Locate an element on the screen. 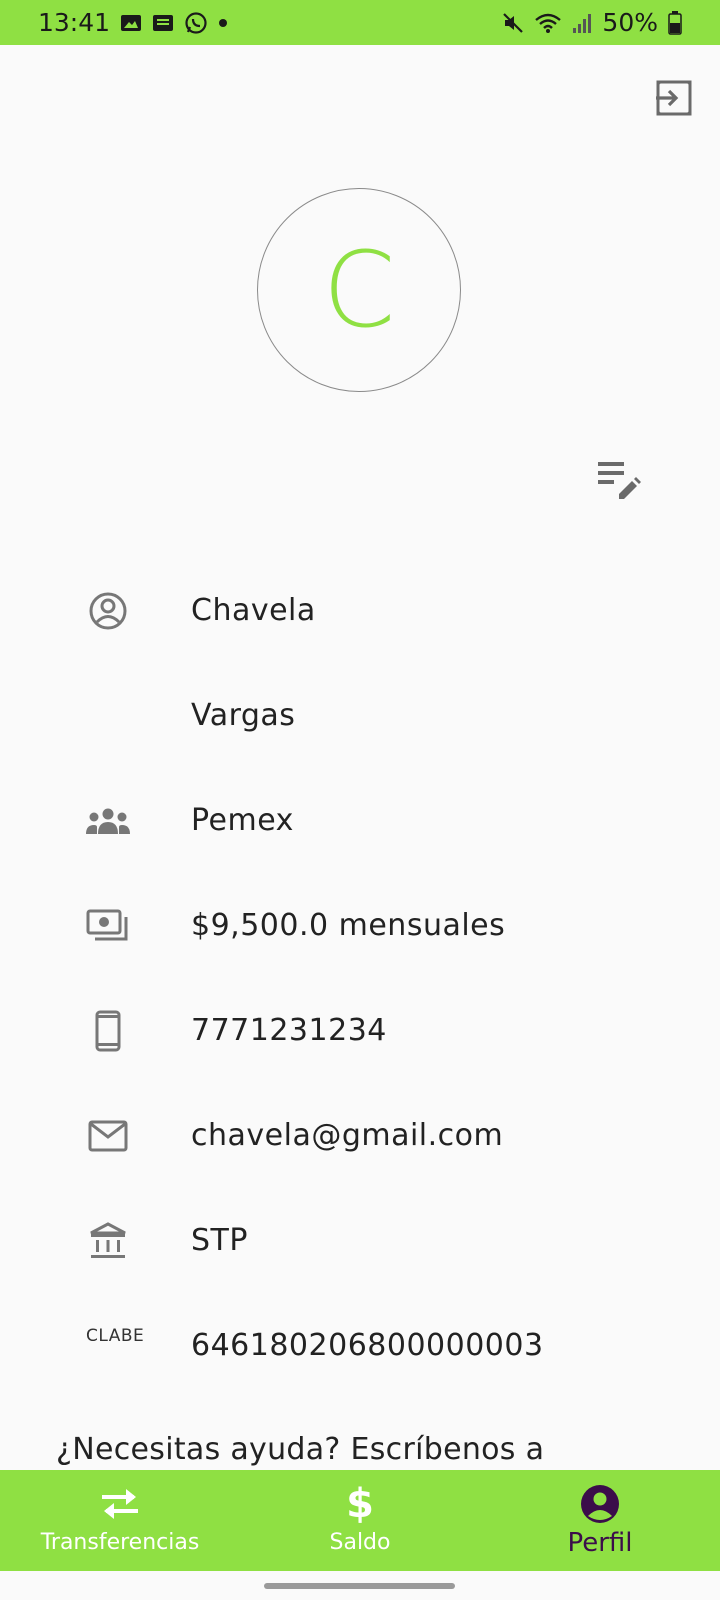 This screenshot has width=720, height=1600. exit-icon is located at coordinates (674, 98).